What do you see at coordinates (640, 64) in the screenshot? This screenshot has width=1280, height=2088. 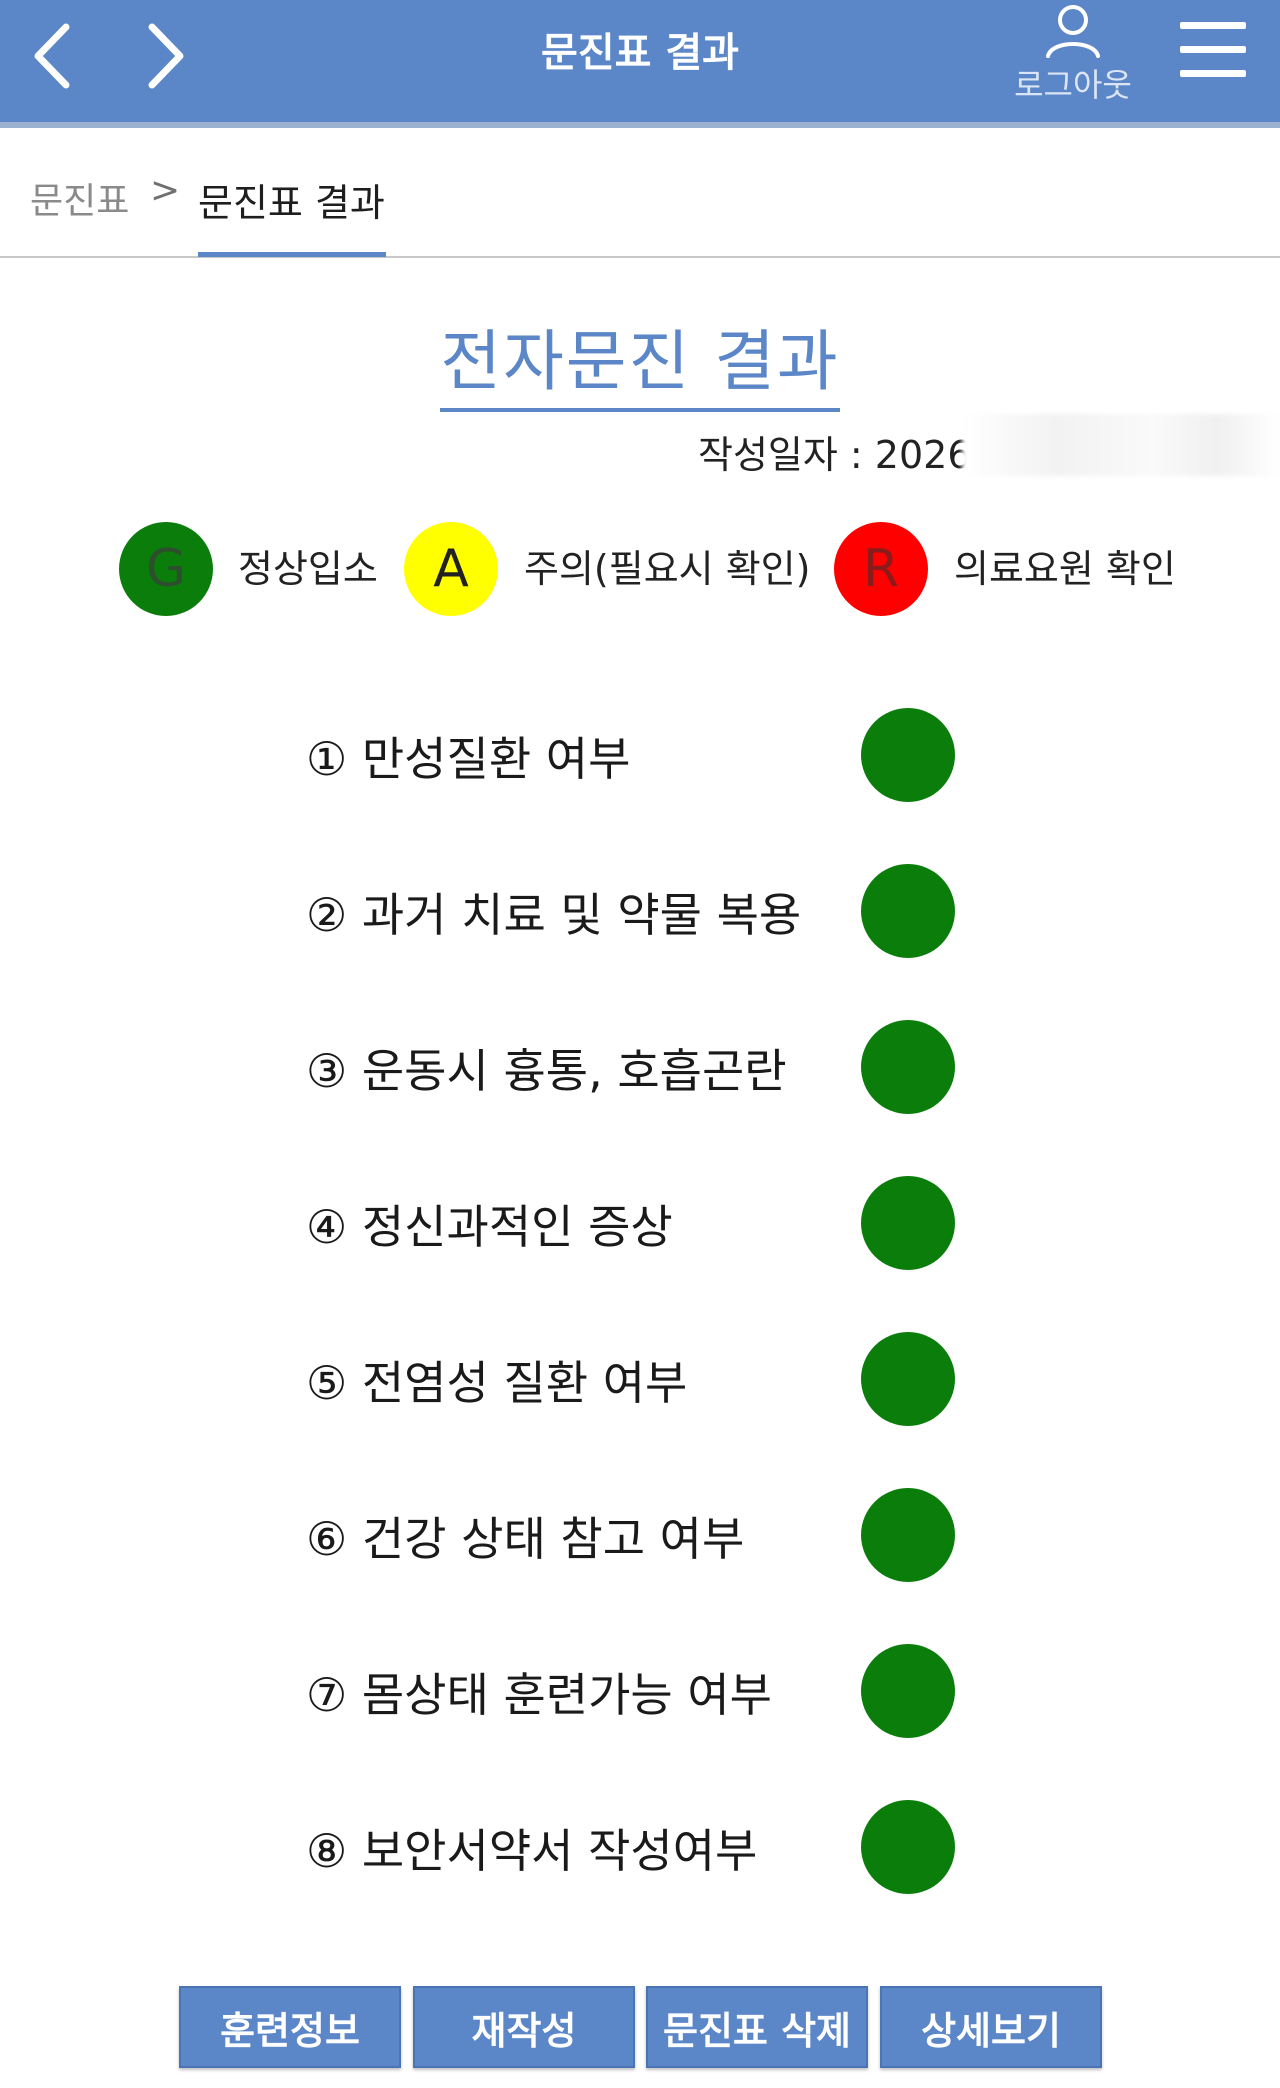 I see `top-app-bar: 문진표 결과 로그아웃` at bounding box center [640, 64].